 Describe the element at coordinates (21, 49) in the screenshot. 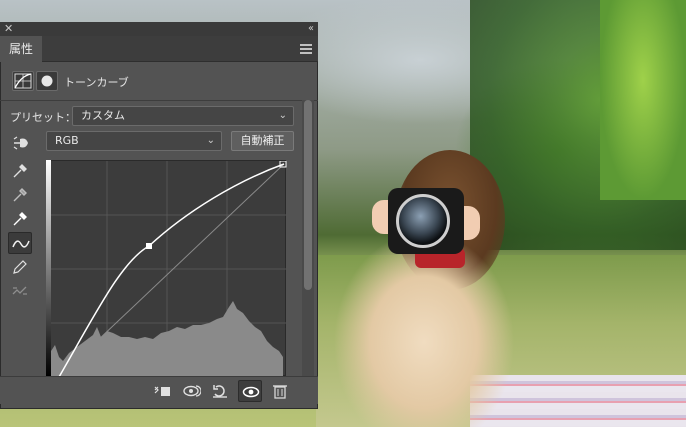

I see `tab-properties: 属性` at that location.